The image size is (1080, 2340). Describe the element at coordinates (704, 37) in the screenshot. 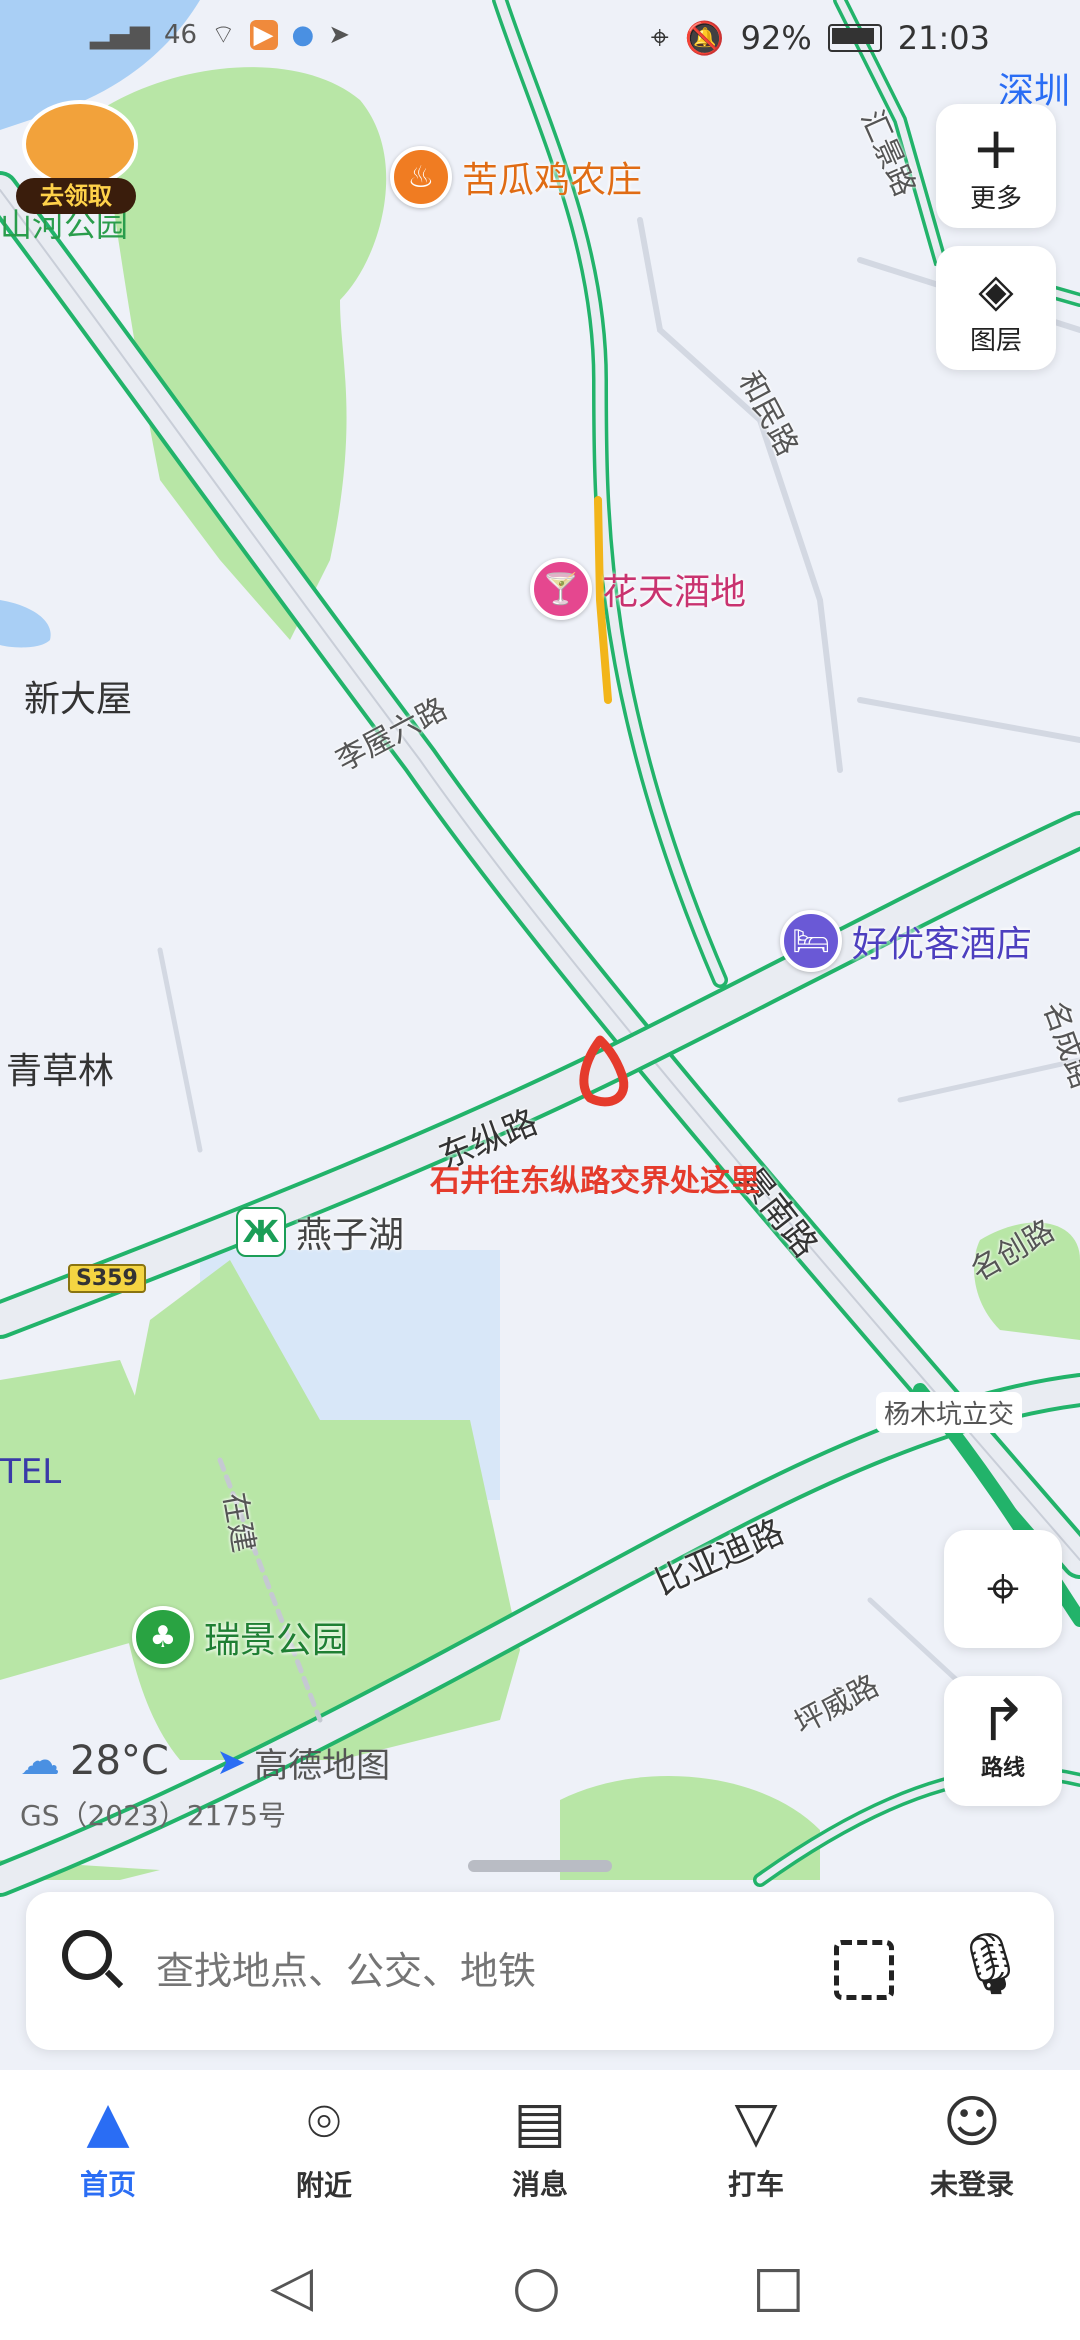

I see `mute-icon: 🔕` at that location.